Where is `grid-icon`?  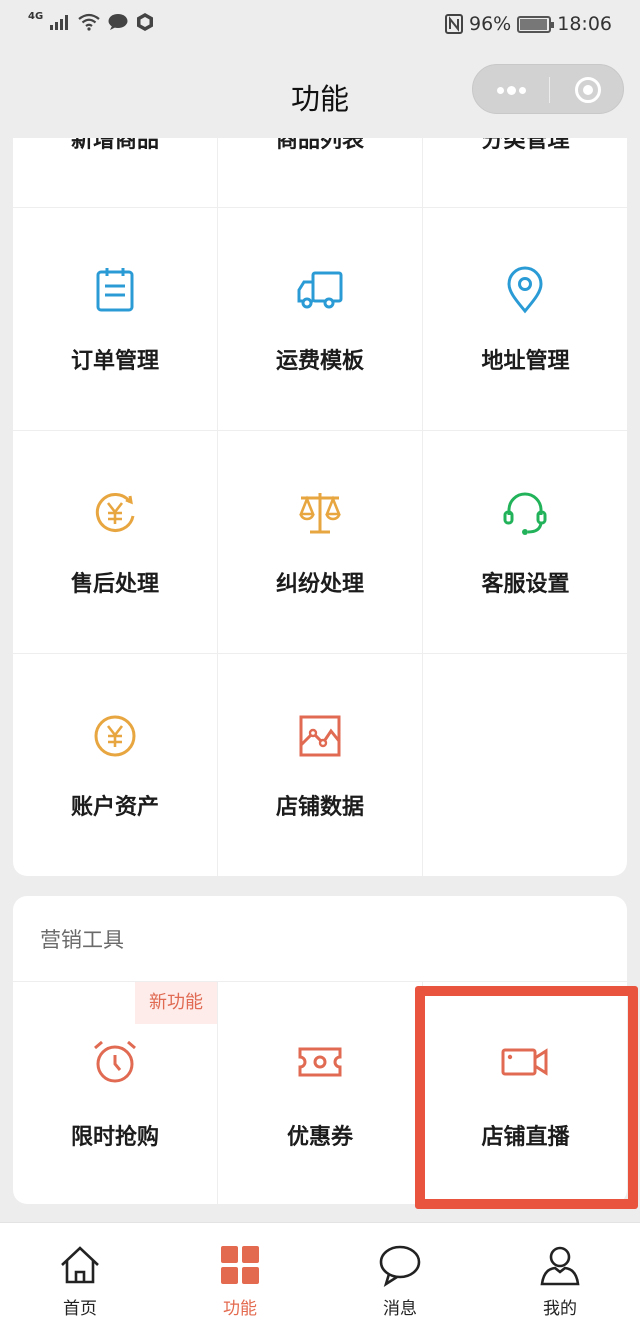
grid-icon is located at coordinates (240, 1265).